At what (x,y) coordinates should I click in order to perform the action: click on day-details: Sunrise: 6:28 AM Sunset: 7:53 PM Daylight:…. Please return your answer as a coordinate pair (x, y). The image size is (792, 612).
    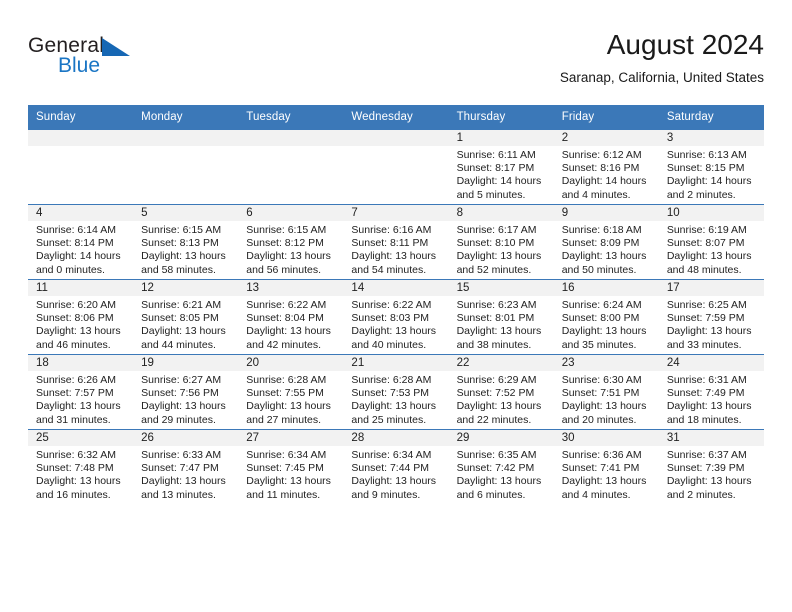
    Looking at the image, I should click on (395, 399).